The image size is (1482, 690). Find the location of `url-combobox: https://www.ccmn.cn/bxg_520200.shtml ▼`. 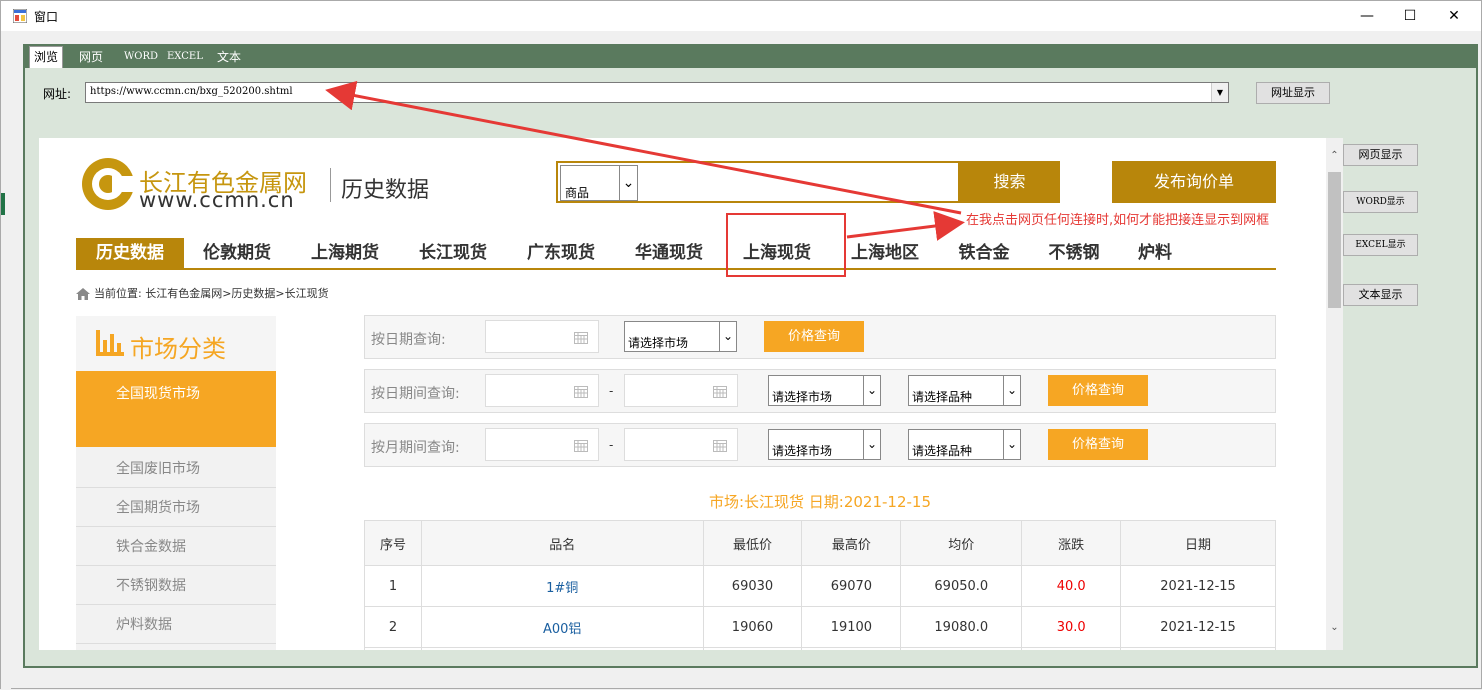

url-combobox: https://www.ccmn.cn/bxg_520200.shtml ▼ is located at coordinates (657, 92).